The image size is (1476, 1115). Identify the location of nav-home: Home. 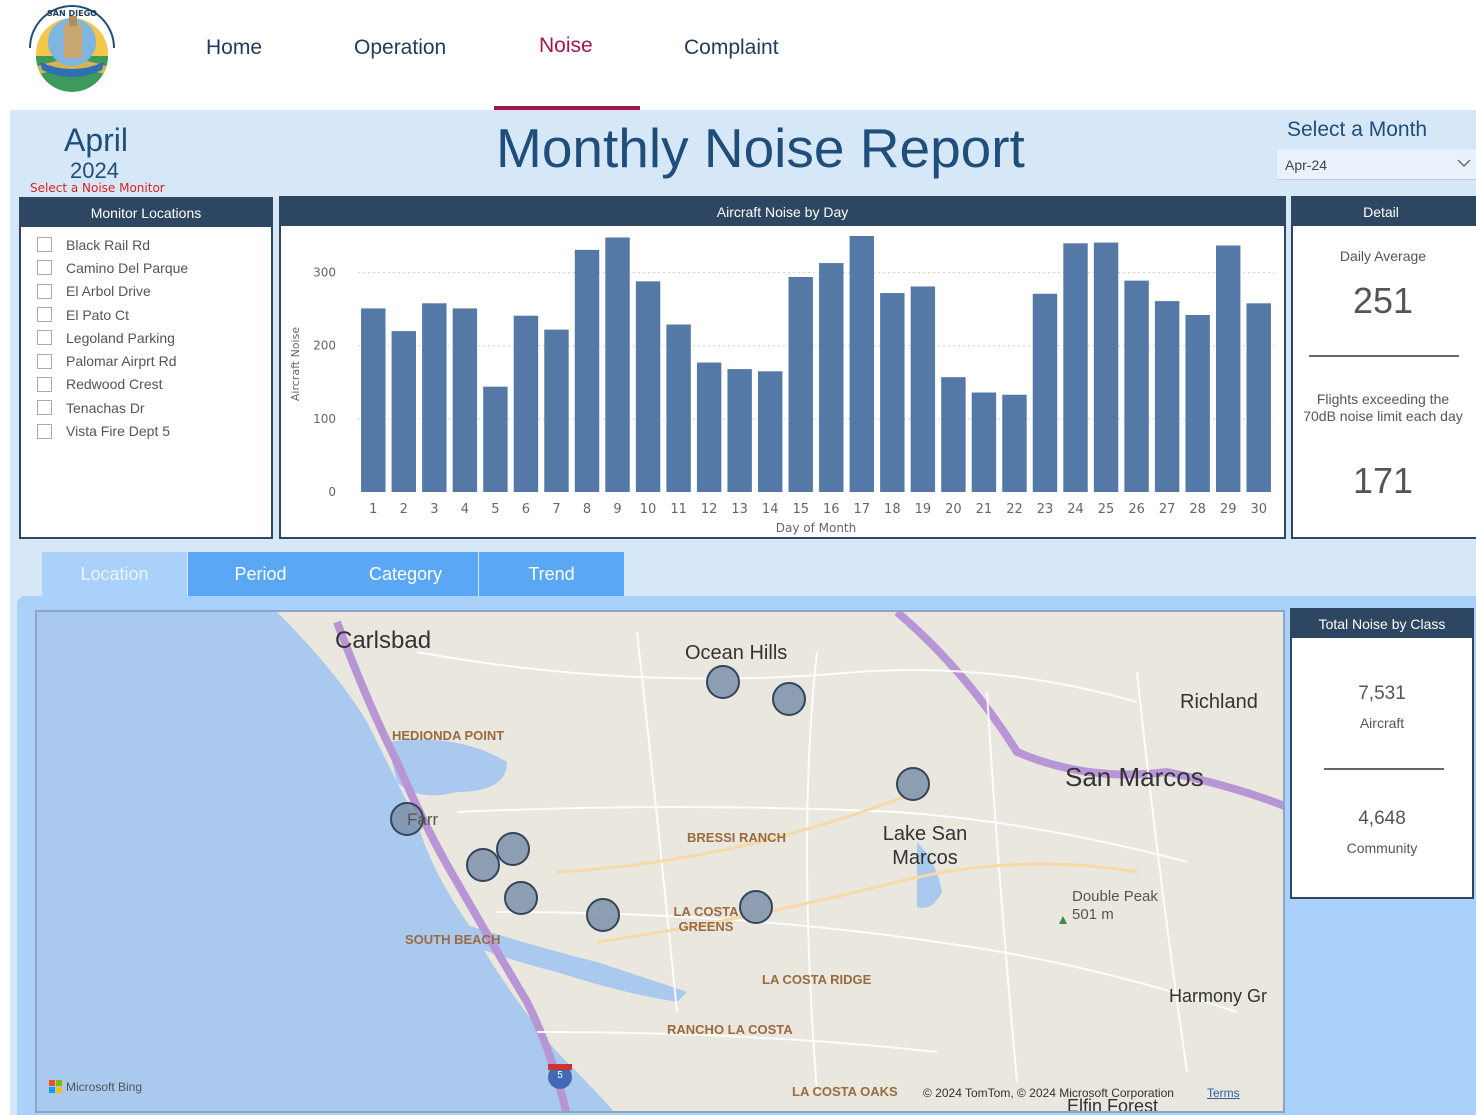
(234, 48).